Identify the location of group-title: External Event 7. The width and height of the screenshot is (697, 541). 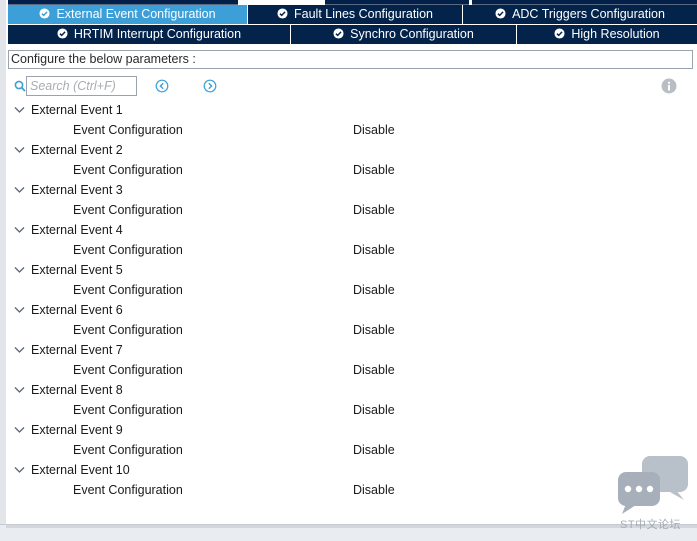
(77, 350).